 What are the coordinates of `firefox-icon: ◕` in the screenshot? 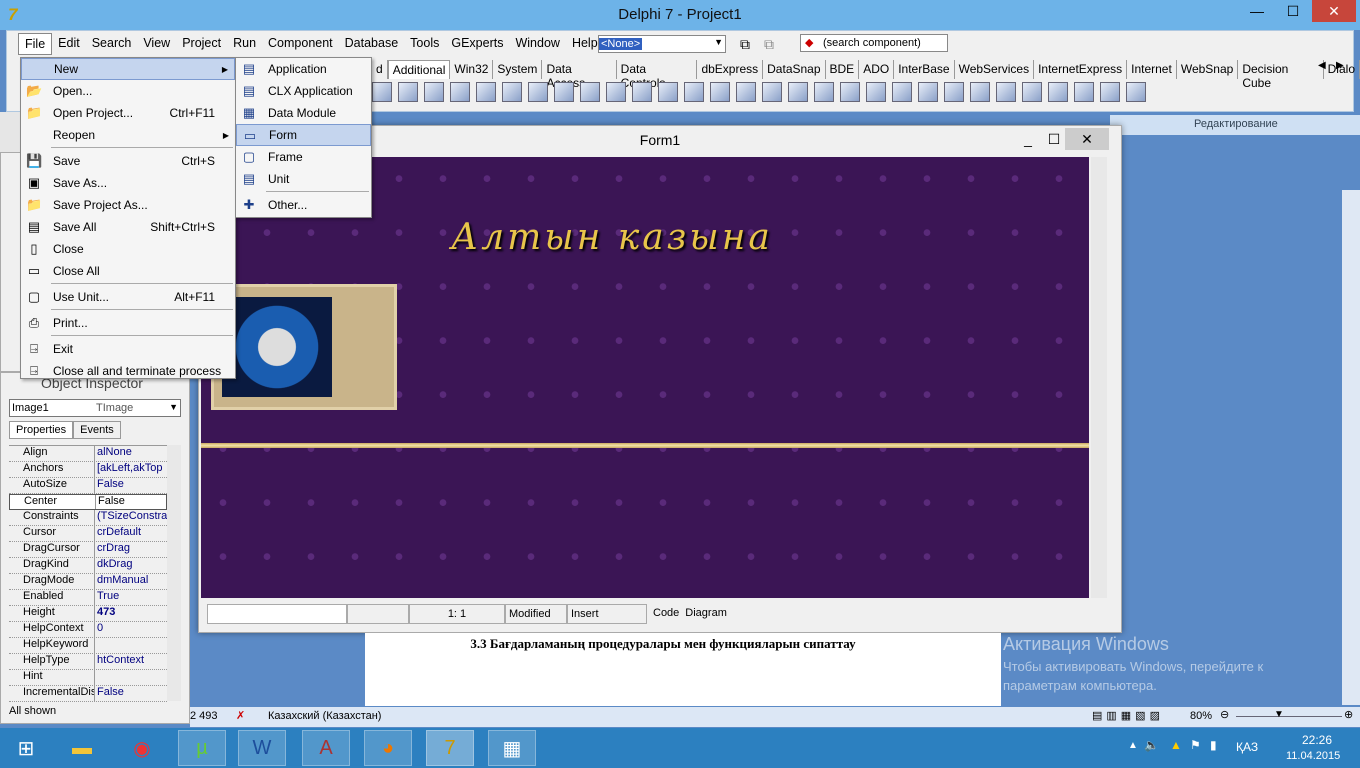 It's located at (388, 748).